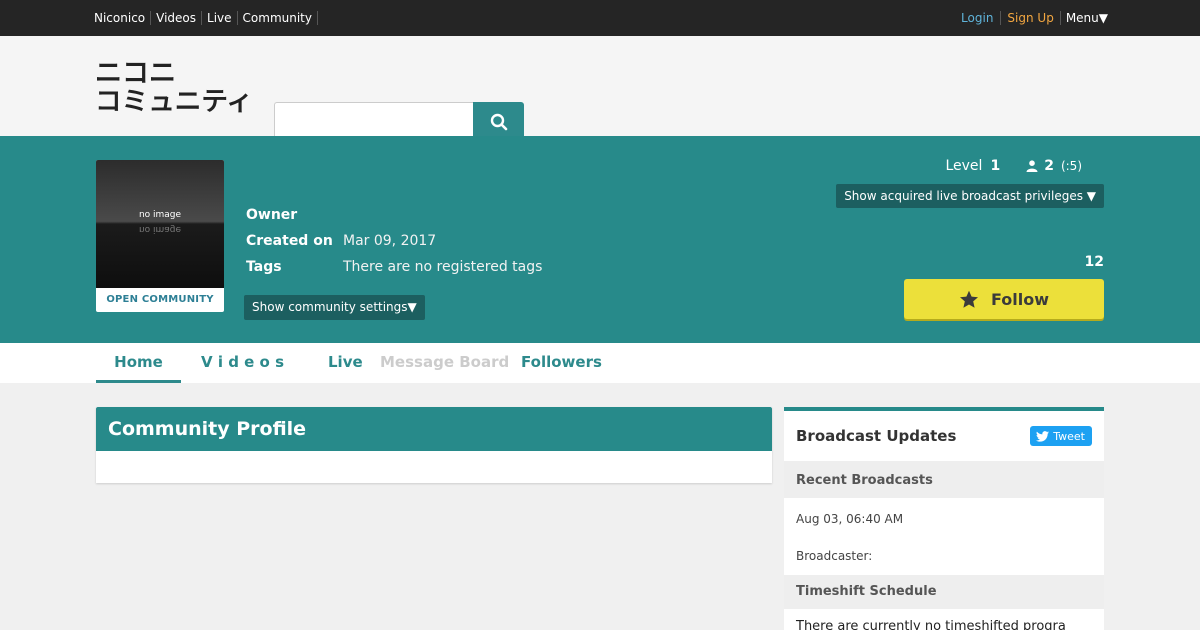 The height and width of the screenshot is (630, 1200). Describe the element at coordinates (289, 241) in the screenshot. I see `created-label: Created on` at that location.